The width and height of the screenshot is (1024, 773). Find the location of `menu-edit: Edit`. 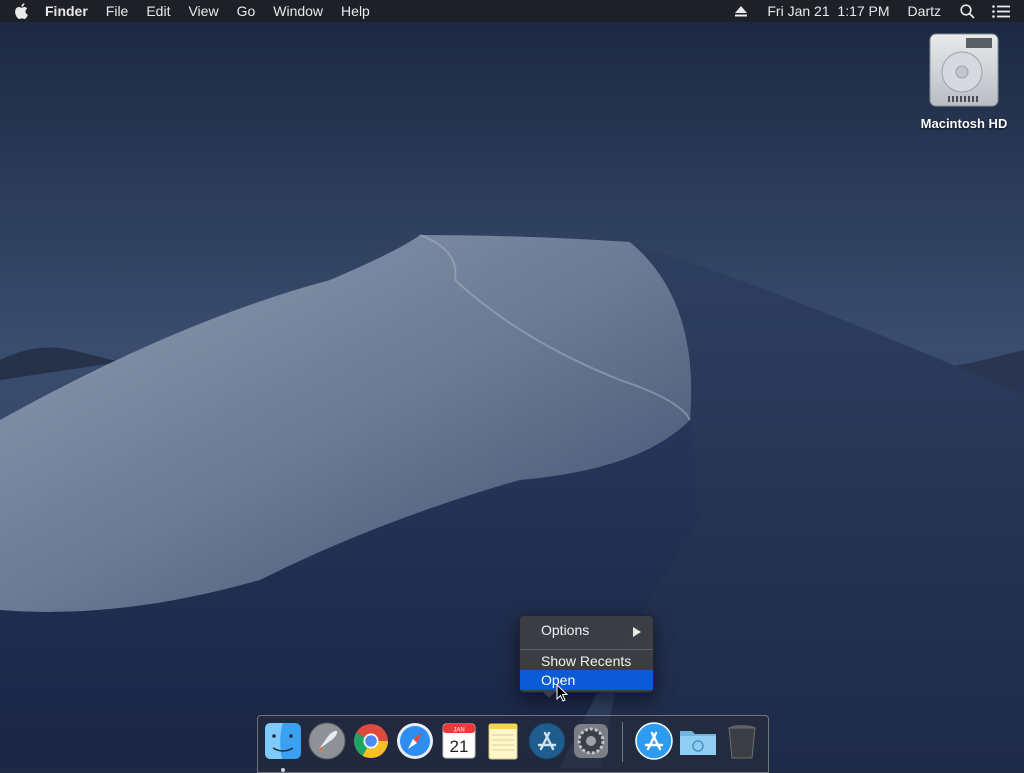

menu-edit: Edit is located at coordinates (158, 11).